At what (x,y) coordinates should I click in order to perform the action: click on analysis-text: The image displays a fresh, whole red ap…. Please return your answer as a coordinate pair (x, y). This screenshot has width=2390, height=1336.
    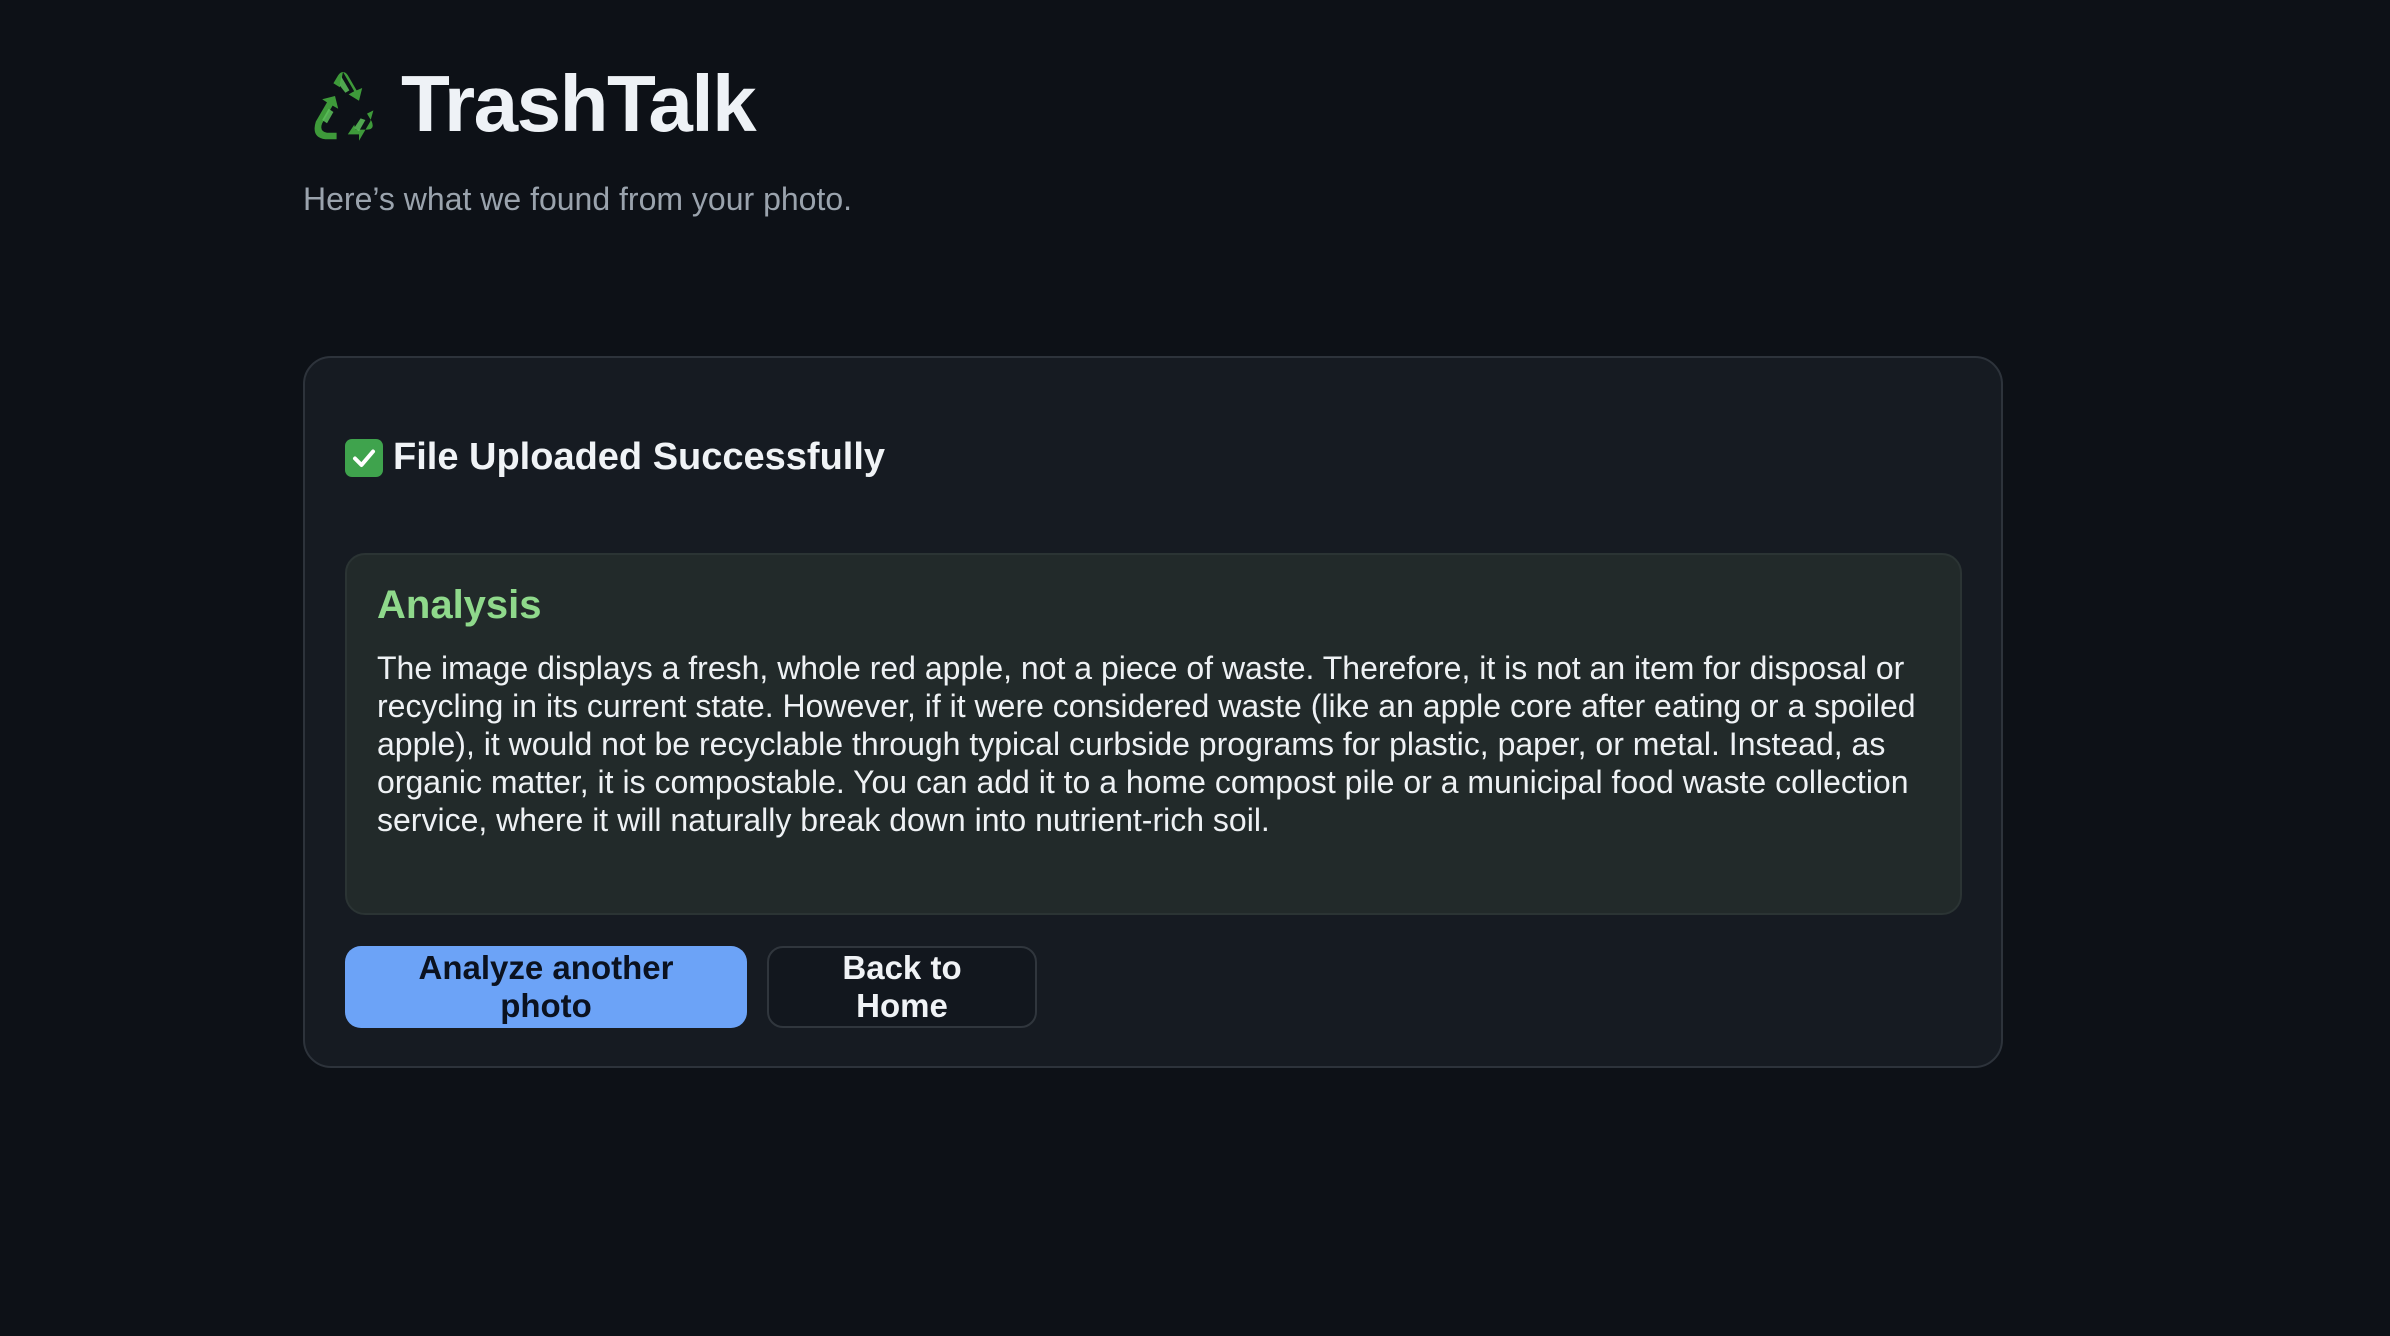
    Looking at the image, I should click on (1146, 744).